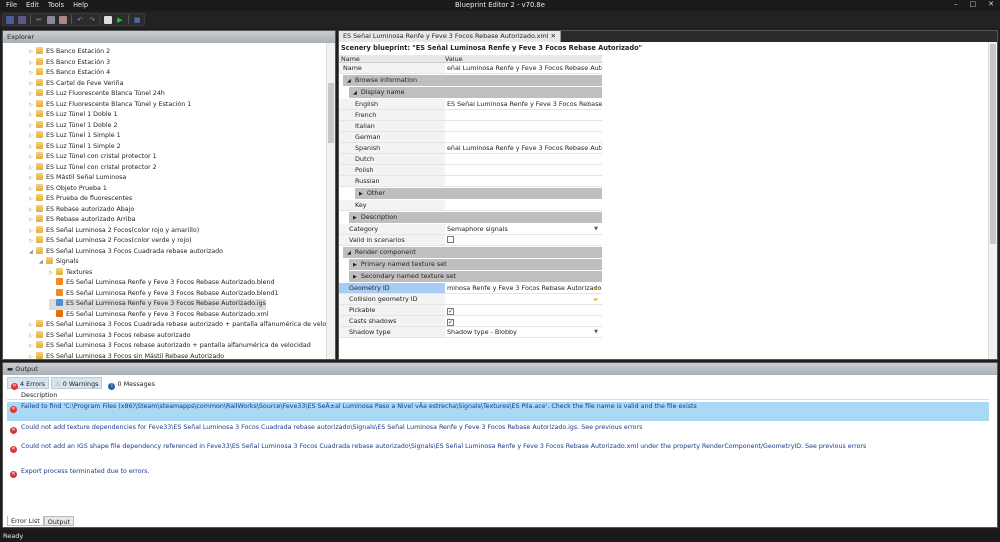 The height and width of the screenshot is (542, 1000). Describe the element at coordinates (120, 20) in the screenshot. I see `run-icon: ▶` at that location.